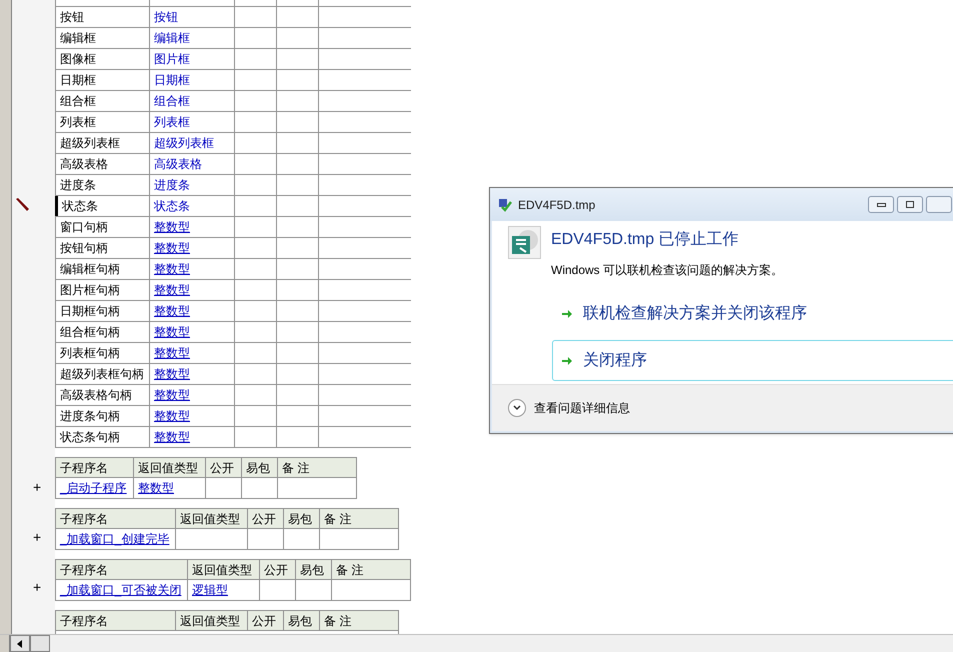 Image resolution: width=953 pixels, height=652 pixels. I want to click on variable-name: 高级表格, so click(102, 164).